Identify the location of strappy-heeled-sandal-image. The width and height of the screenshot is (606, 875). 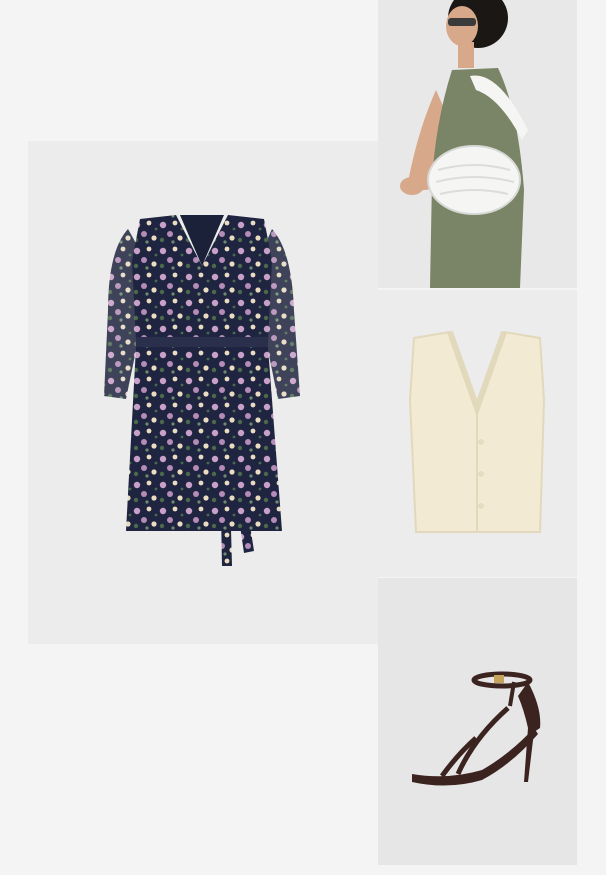
(477, 721).